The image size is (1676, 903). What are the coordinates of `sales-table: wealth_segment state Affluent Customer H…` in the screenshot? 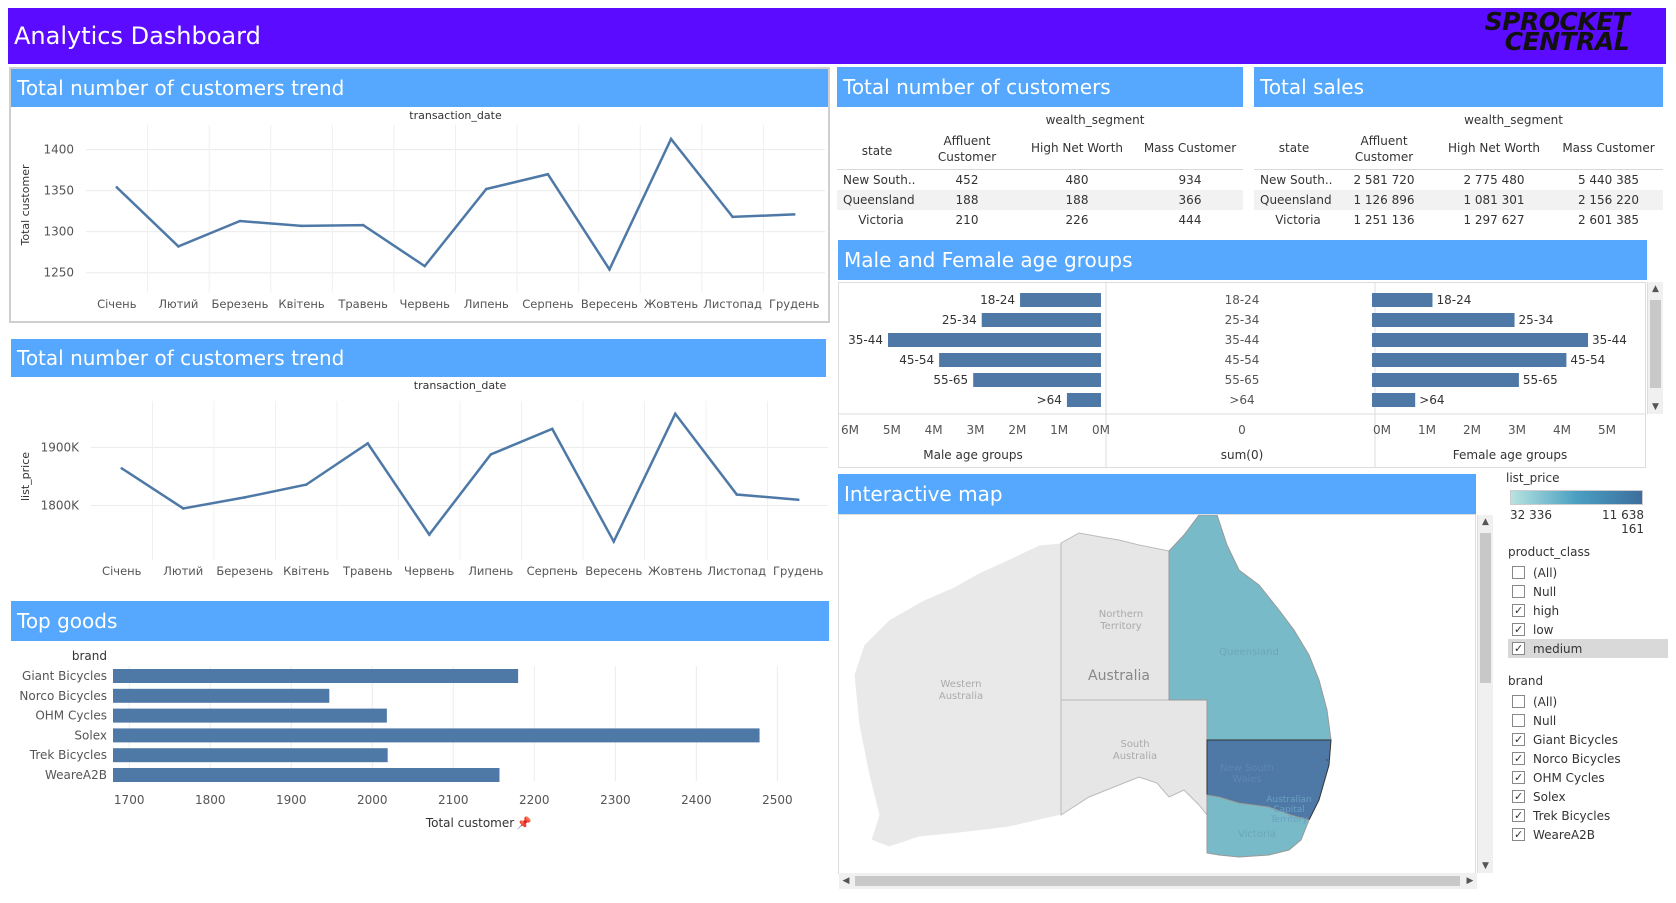 It's located at (1458, 169).